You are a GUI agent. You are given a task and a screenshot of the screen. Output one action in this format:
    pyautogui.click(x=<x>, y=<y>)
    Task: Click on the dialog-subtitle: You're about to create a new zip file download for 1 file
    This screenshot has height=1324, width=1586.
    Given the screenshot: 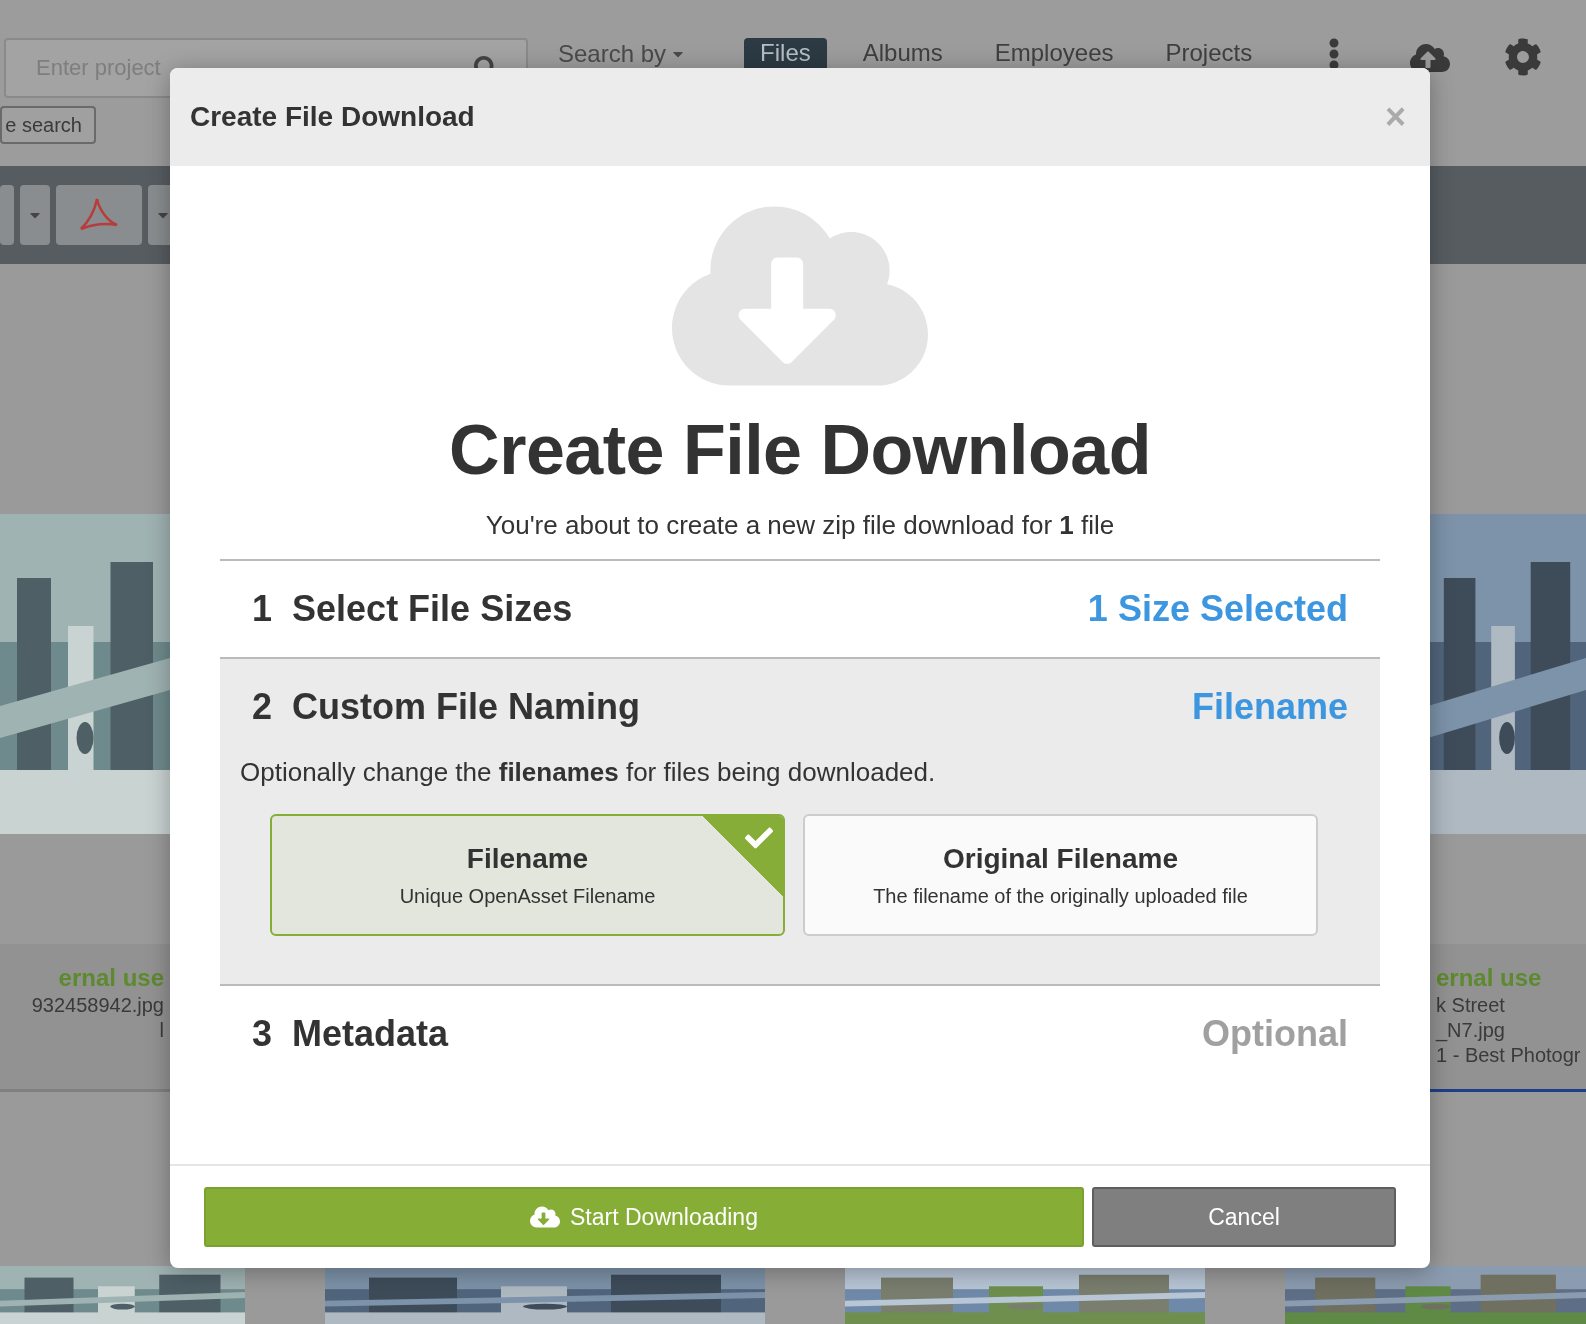 What is the action you would take?
    pyautogui.click(x=800, y=525)
    